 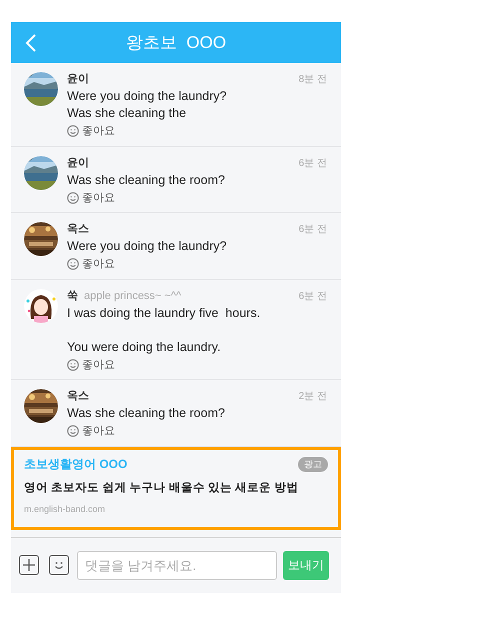 What do you see at coordinates (312, 397) in the screenshot?
I see `timestamp: 2분 전` at bounding box center [312, 397].